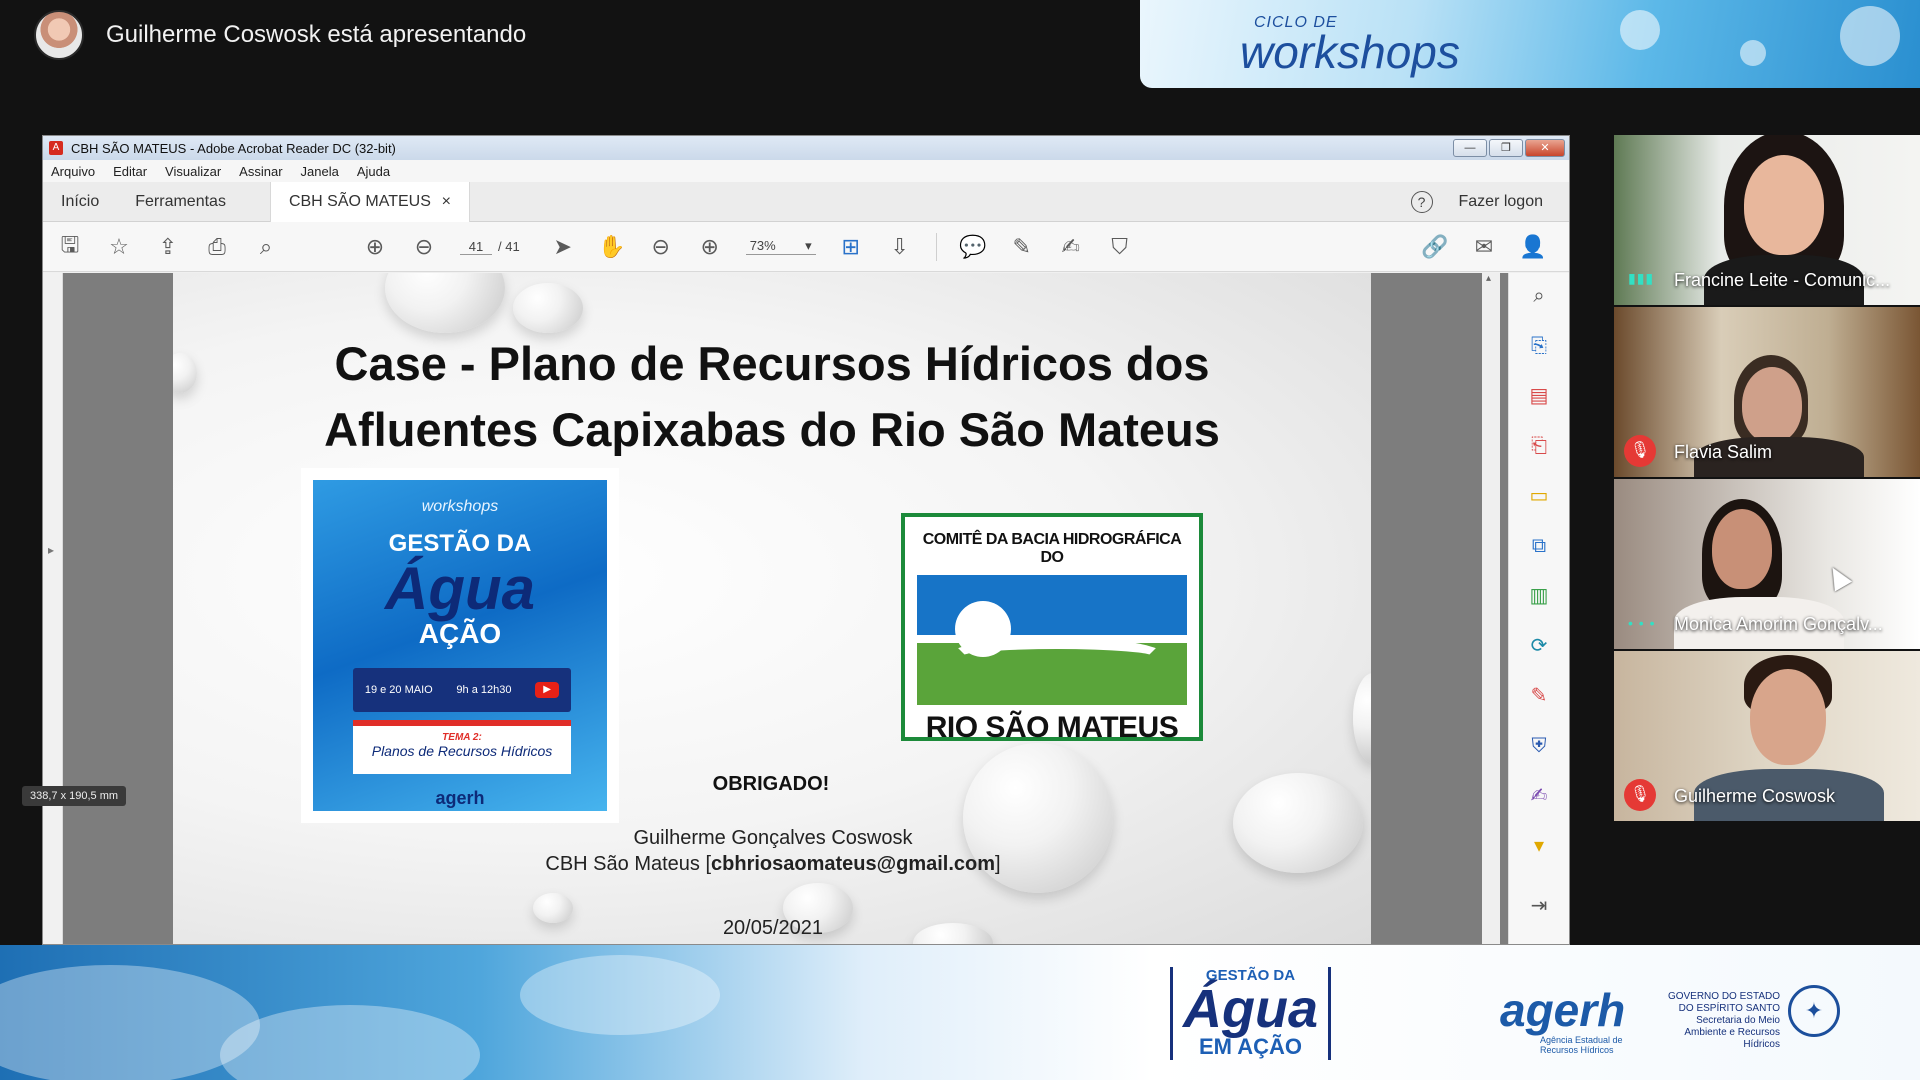  What do you see at coordinates (1506, 148) in the screenshot?
I see `maximize-button: ❐` at bounding box center [1506, 148].